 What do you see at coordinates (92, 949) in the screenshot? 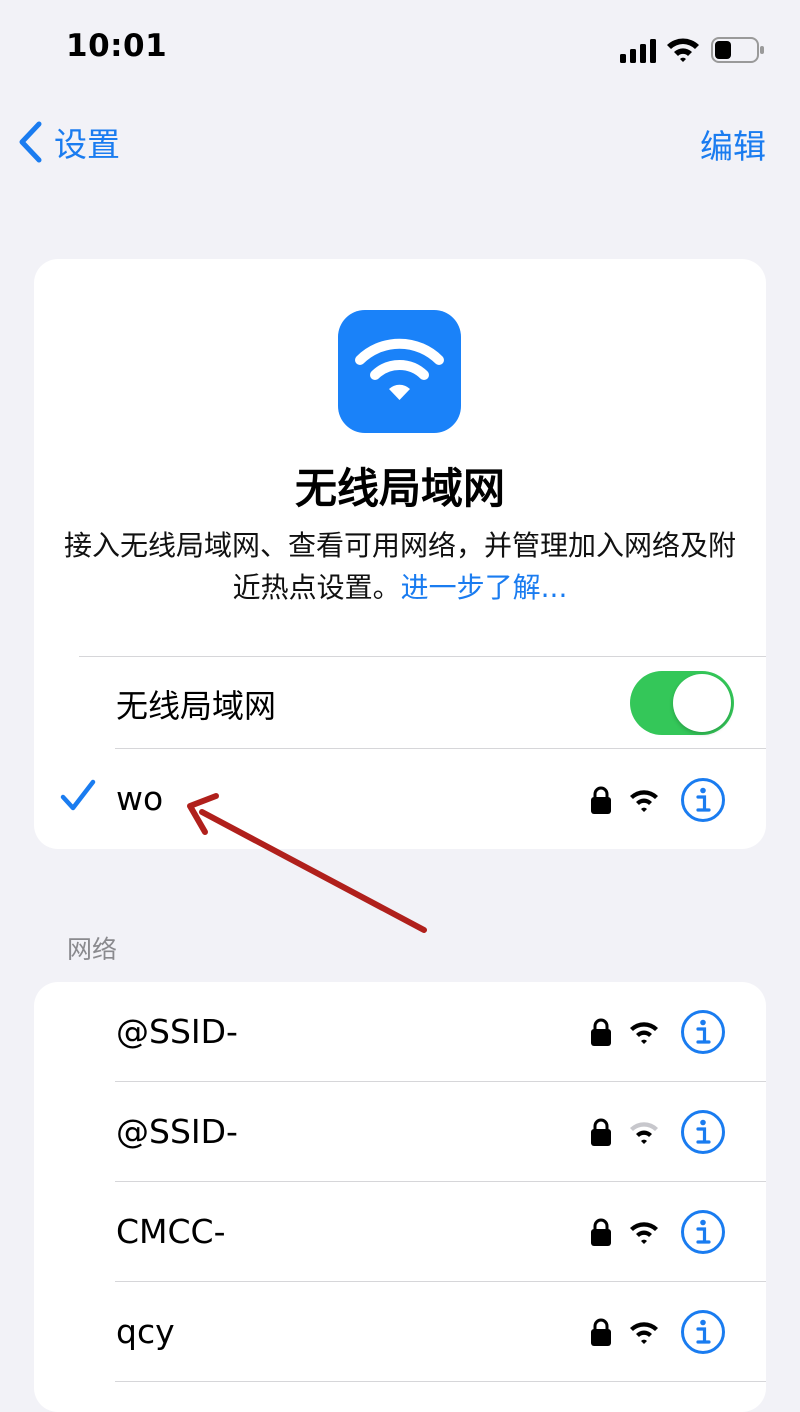
I see `networks-section-header: 网络` at bounding box center [92, 949].